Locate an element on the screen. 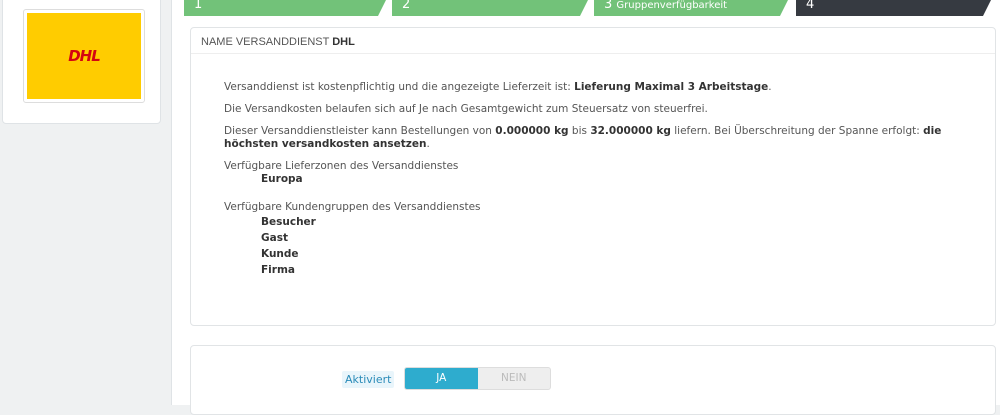 This screenshot has height=415, width=1000. carrier-logo-frame: DHL is located at coordinates (84, 56).